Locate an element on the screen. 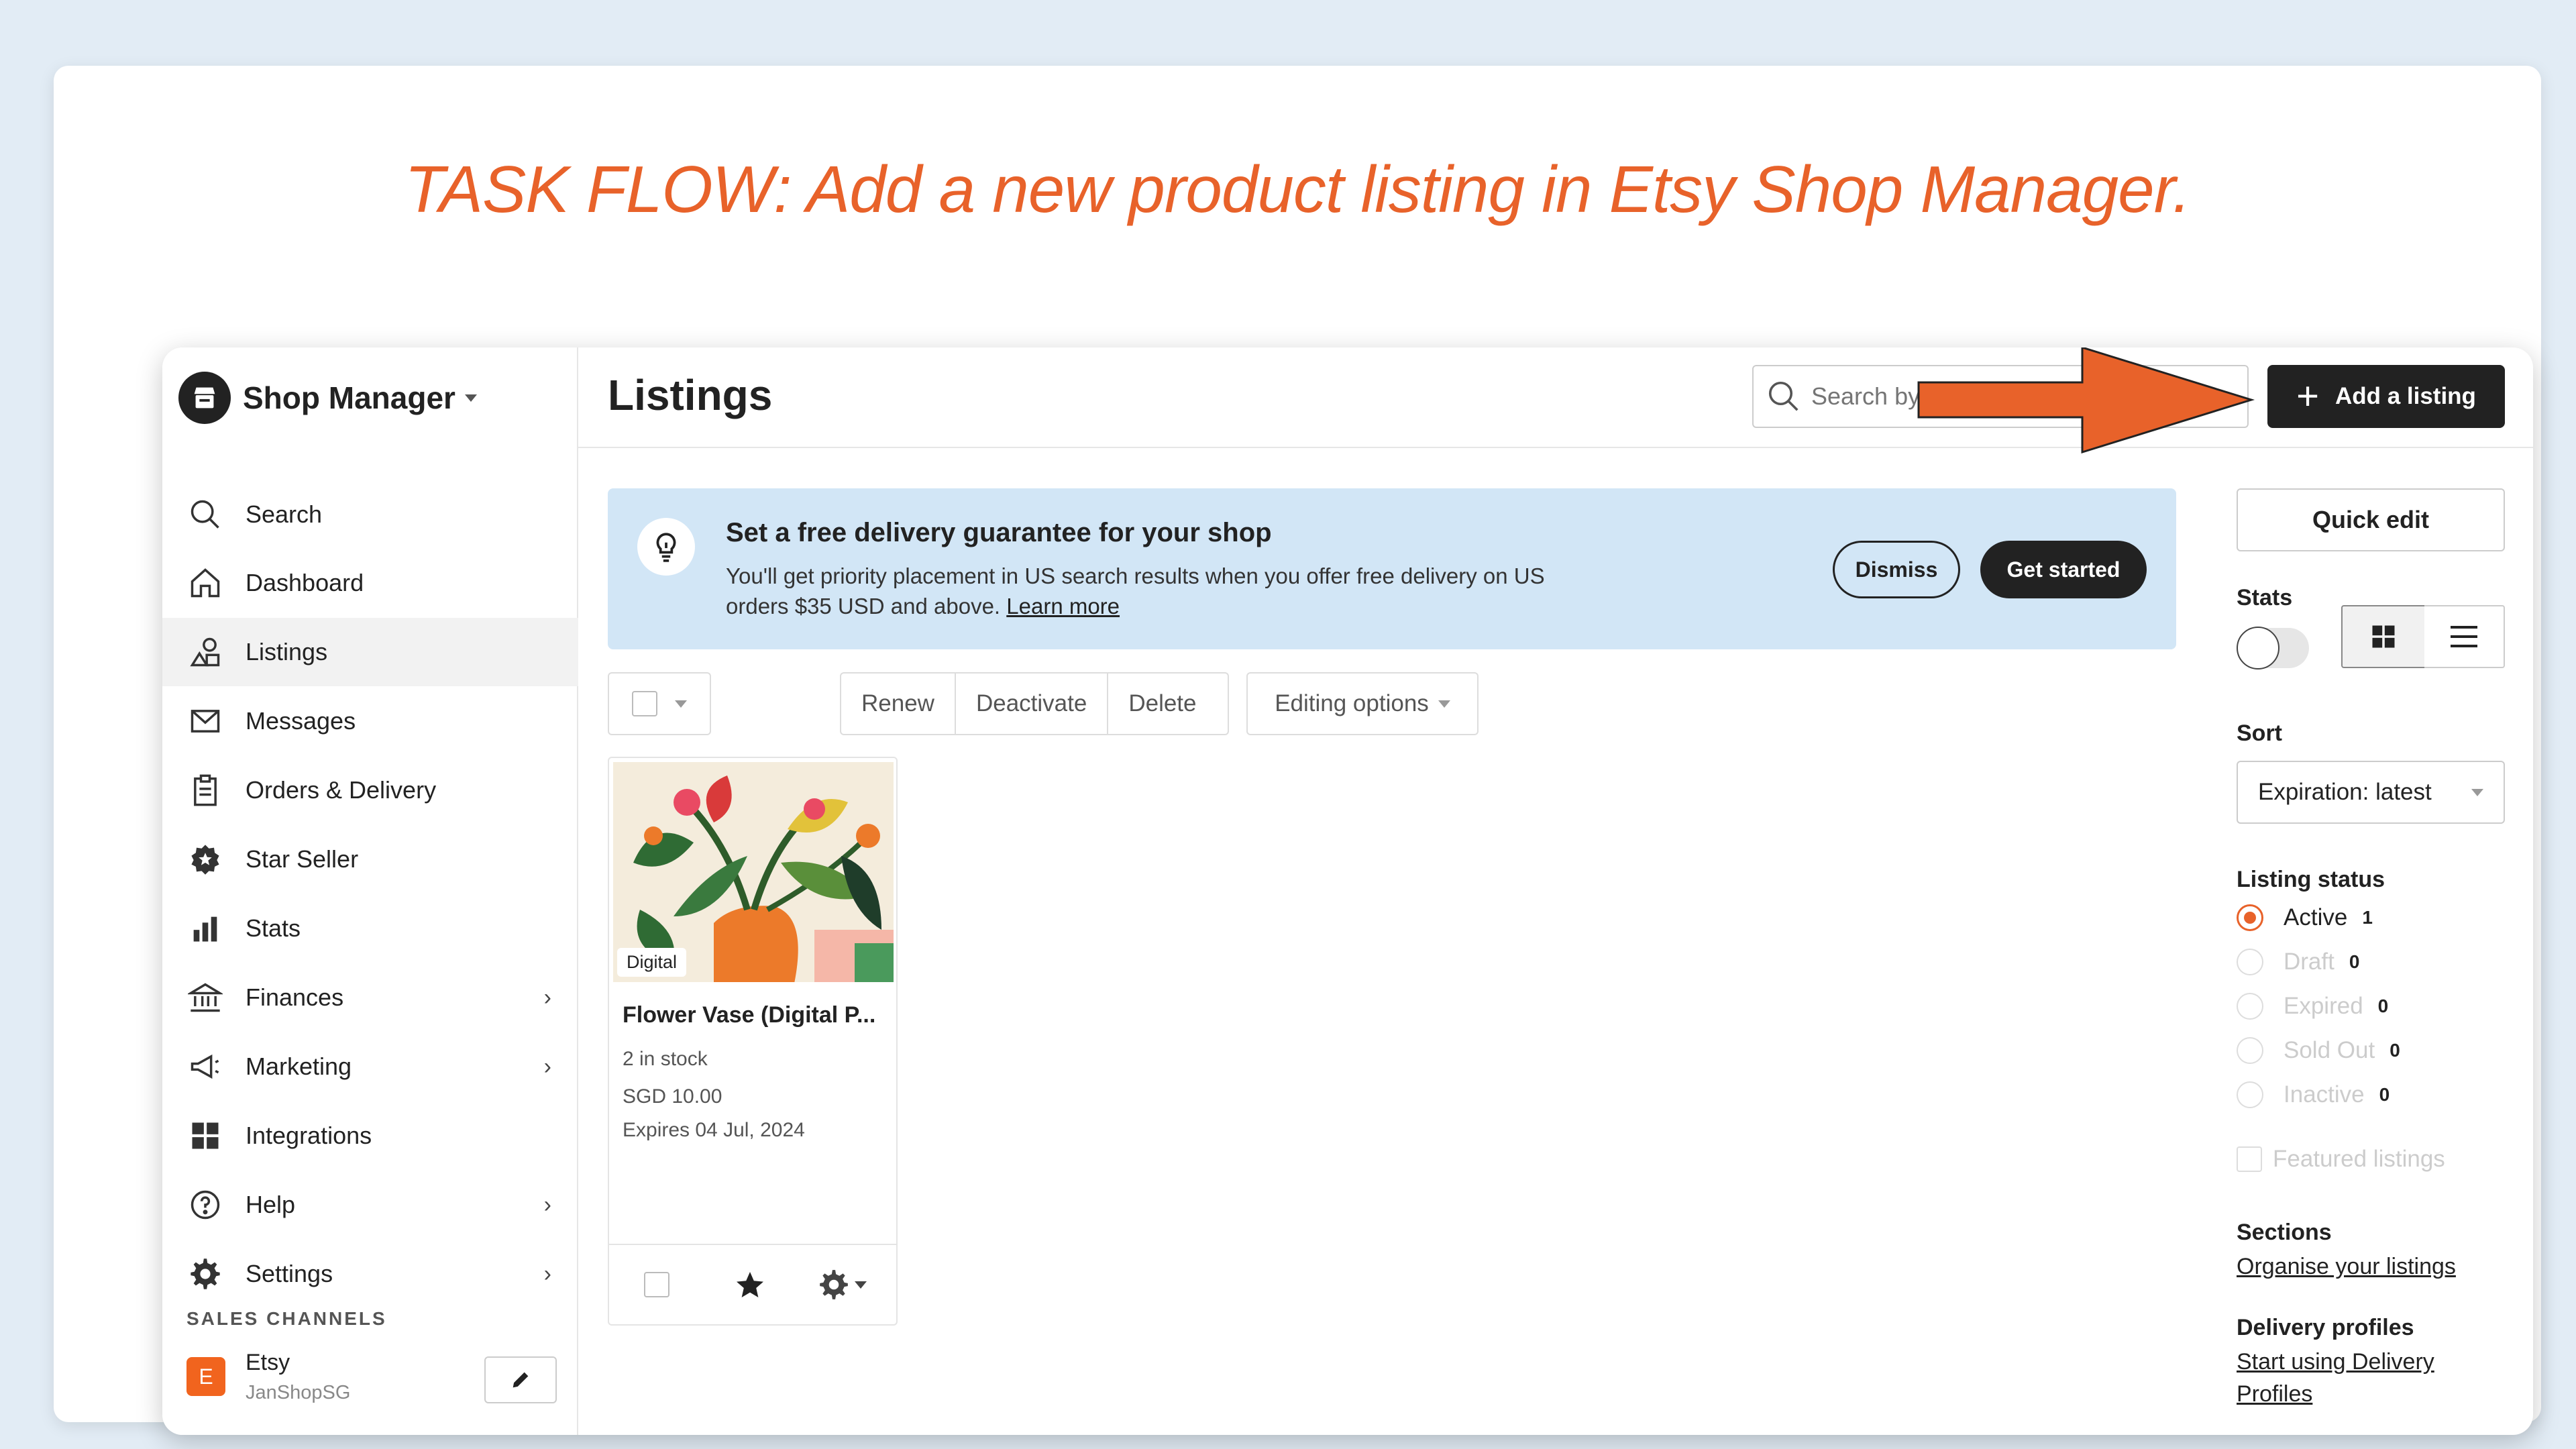 The height and width of the screenshot is (1449, 2576). status-active: Active 1 is located at coordinates (2305, 917).